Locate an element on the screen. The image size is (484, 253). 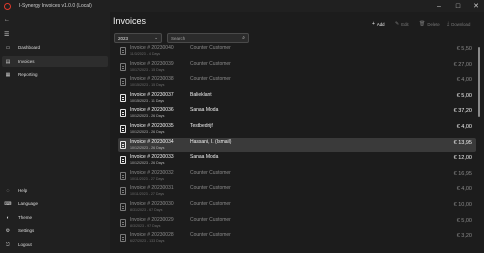
plus-icon: + is located at coordinates (373, 24).